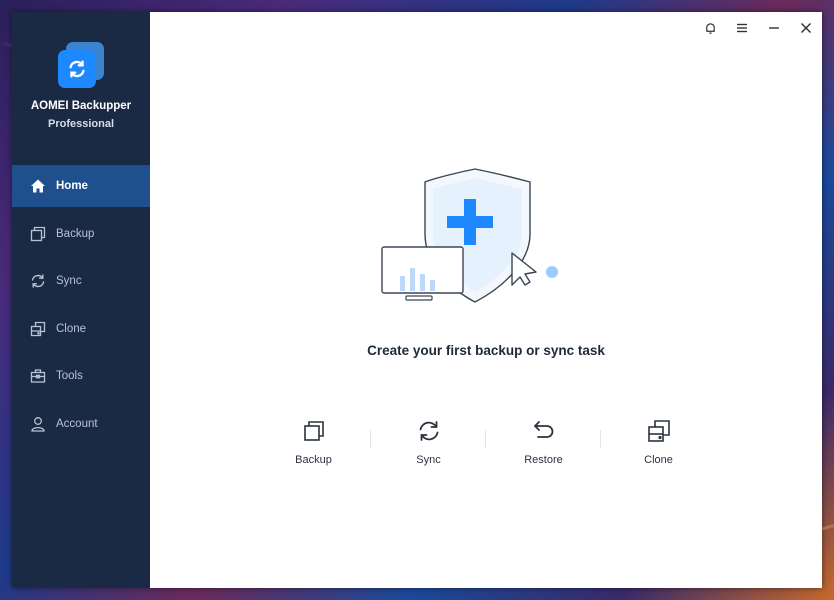  What do you see at coordinates (81, 124) in the screenshot?
I see `app-edition: Professional` at bounding box center [81, 124].